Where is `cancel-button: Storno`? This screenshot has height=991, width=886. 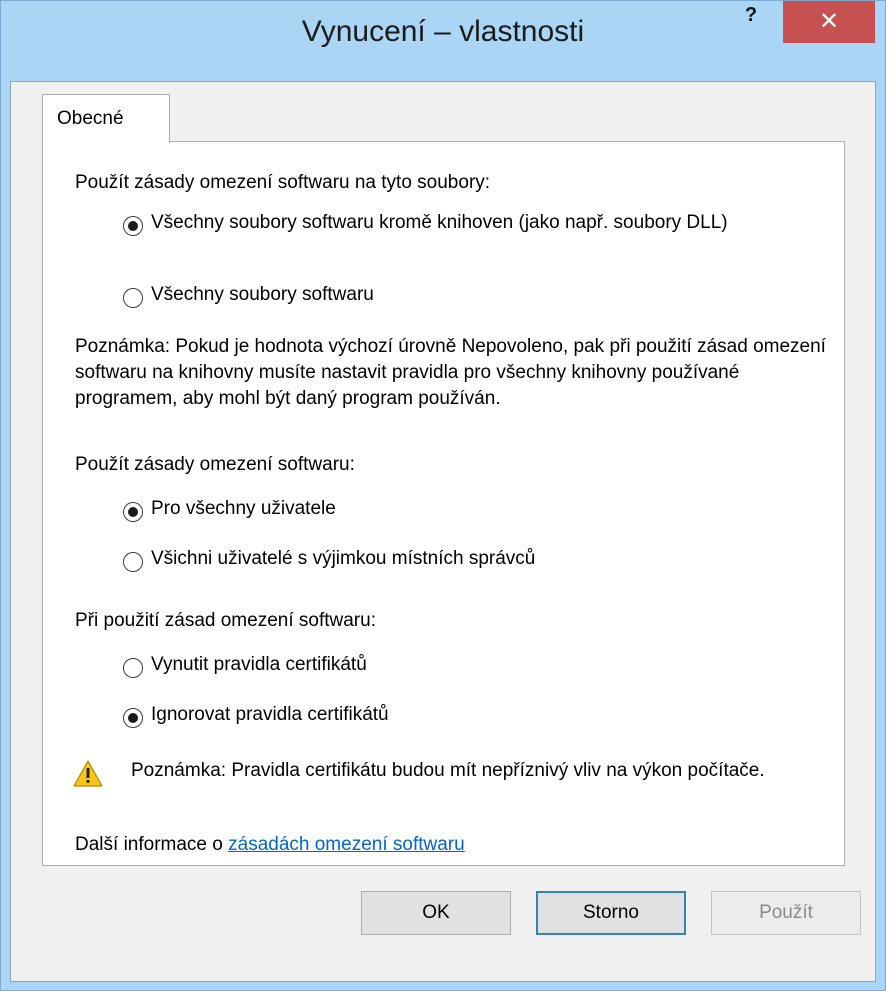
cancel-button: Storno is located at coordinates (611, 913).